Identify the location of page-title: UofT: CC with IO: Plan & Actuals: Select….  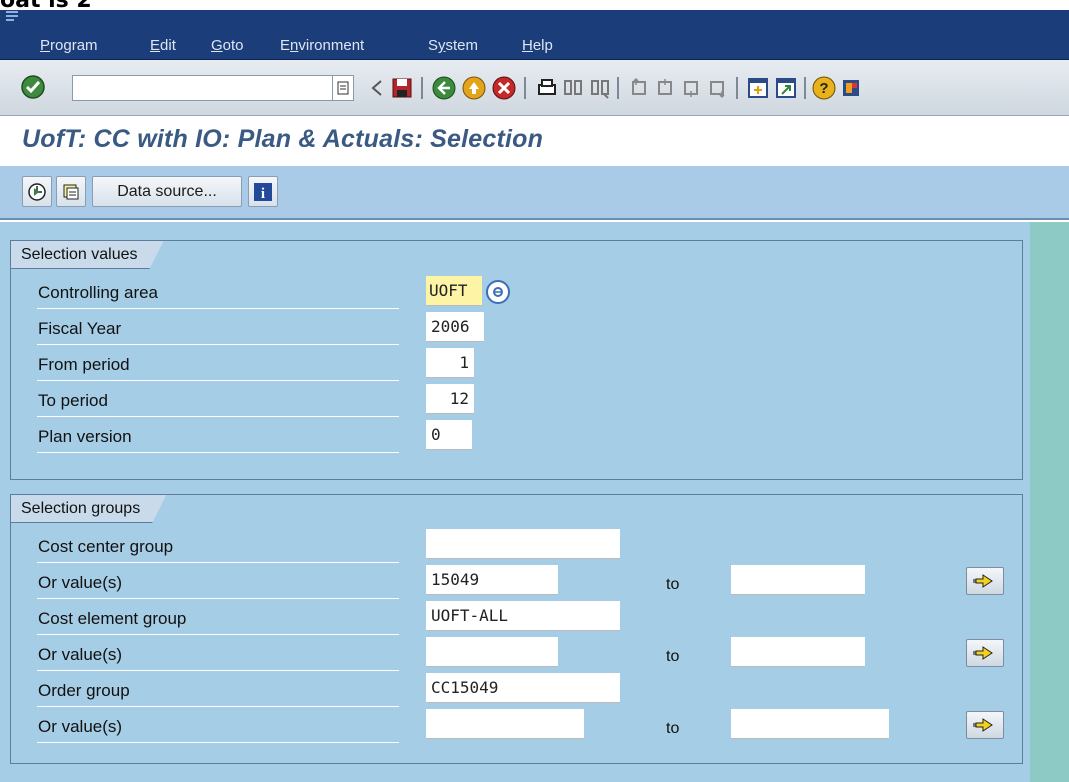
(283, 139).